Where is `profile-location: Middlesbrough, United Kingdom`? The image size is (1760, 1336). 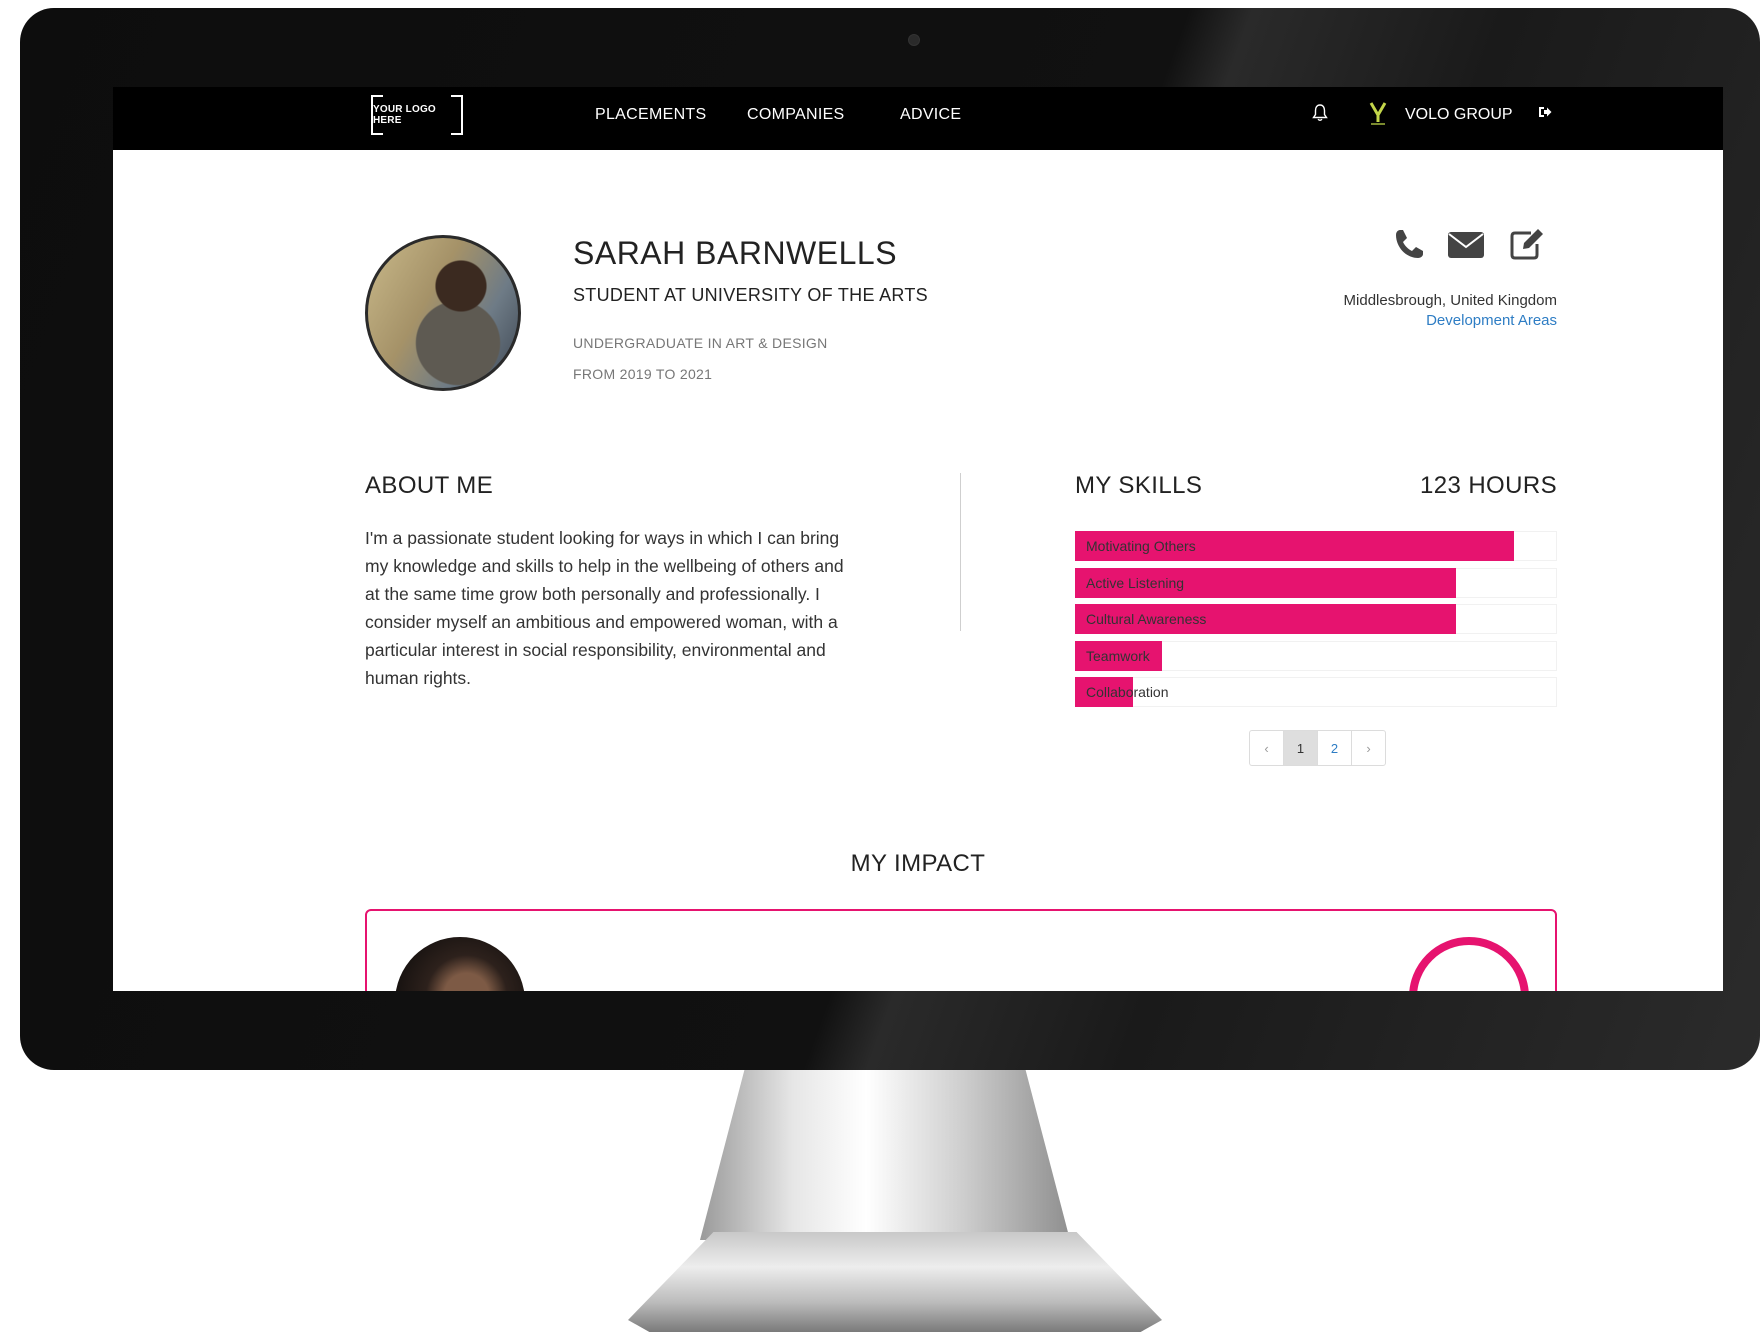
profile-location: Middlesbrough, United Kingdom is located at coordinates (1450, 300).